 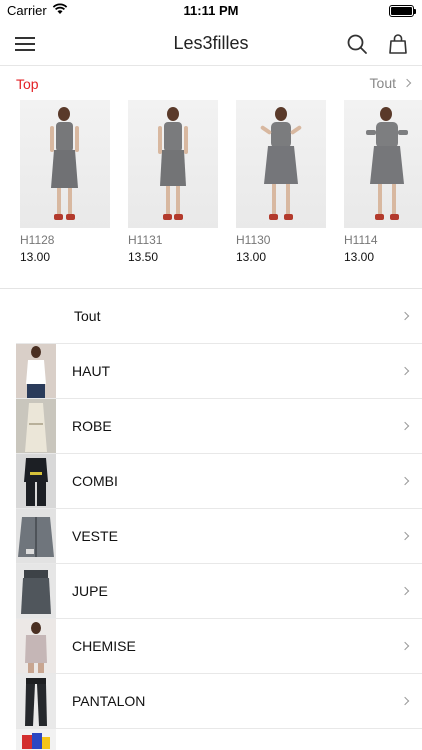 I want to click on category-label: COMBI, so click(x=95, y=481).